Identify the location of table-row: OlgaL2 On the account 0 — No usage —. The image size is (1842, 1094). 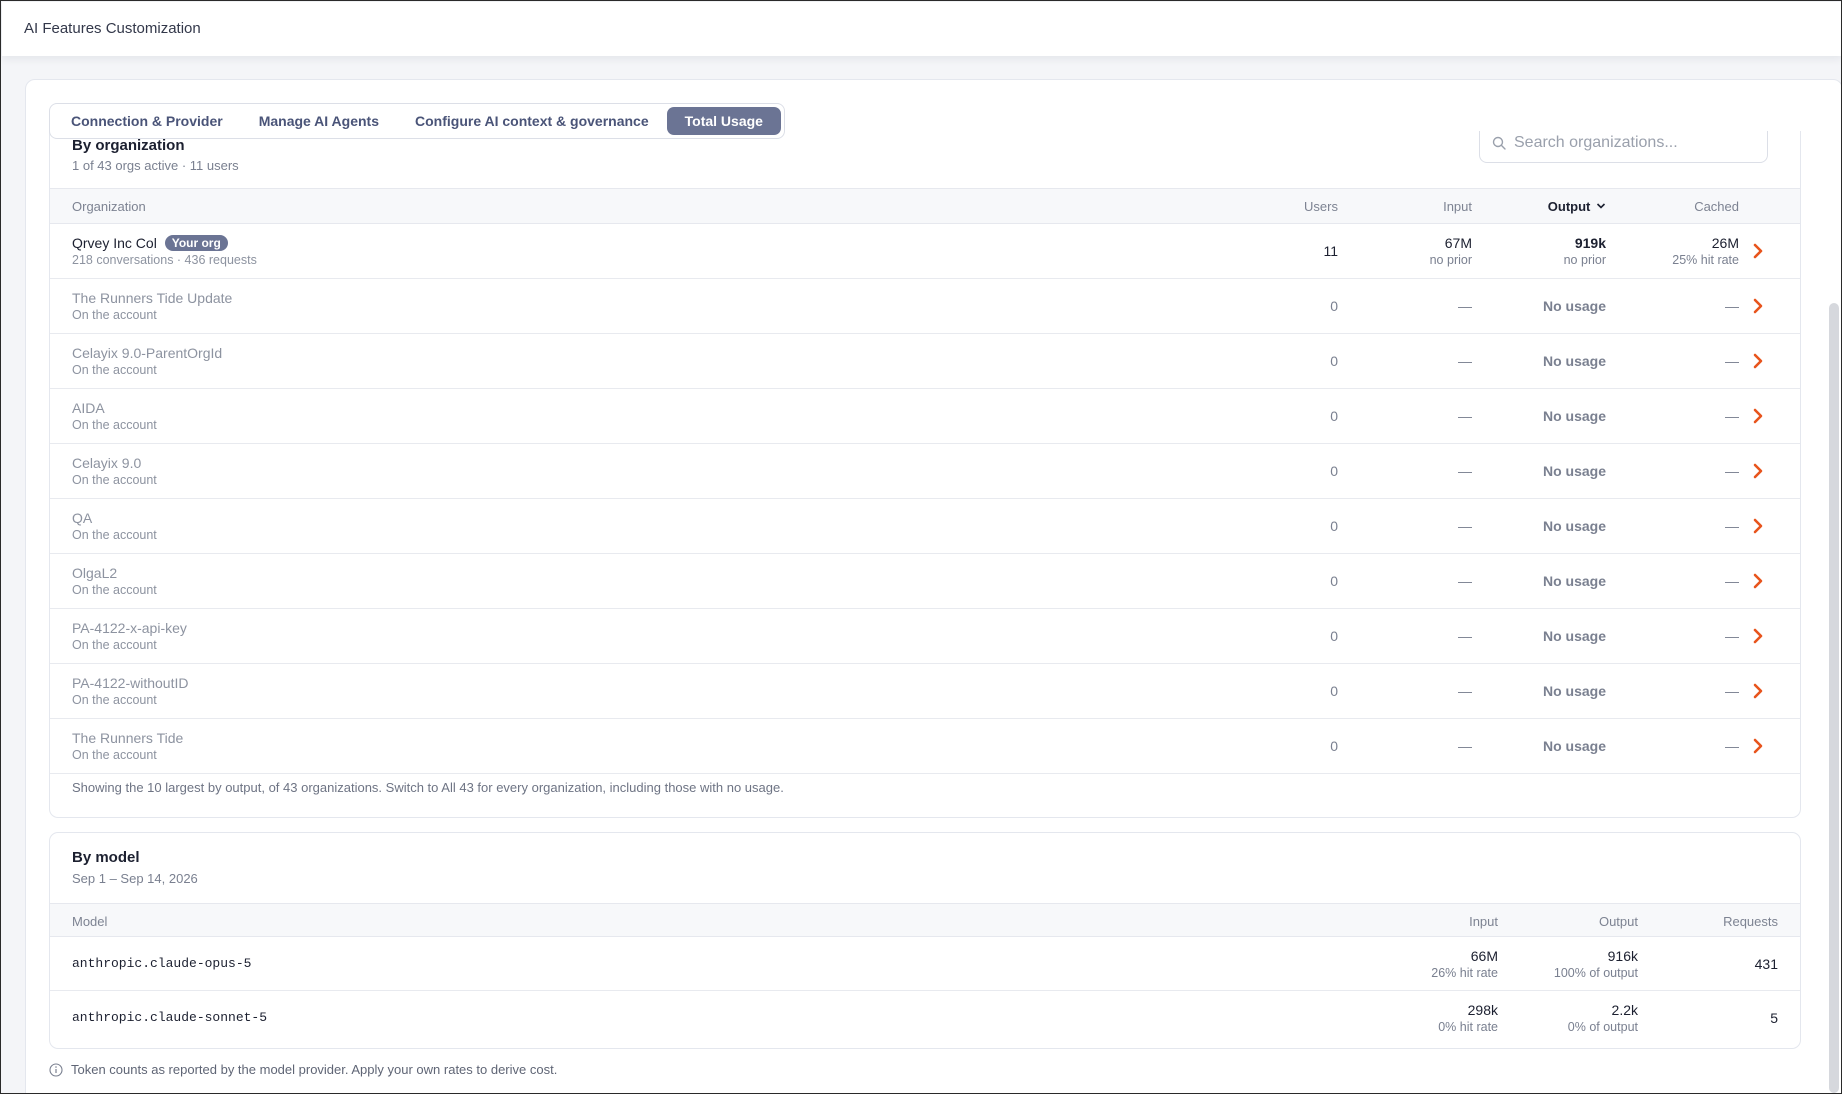
(925, 581).